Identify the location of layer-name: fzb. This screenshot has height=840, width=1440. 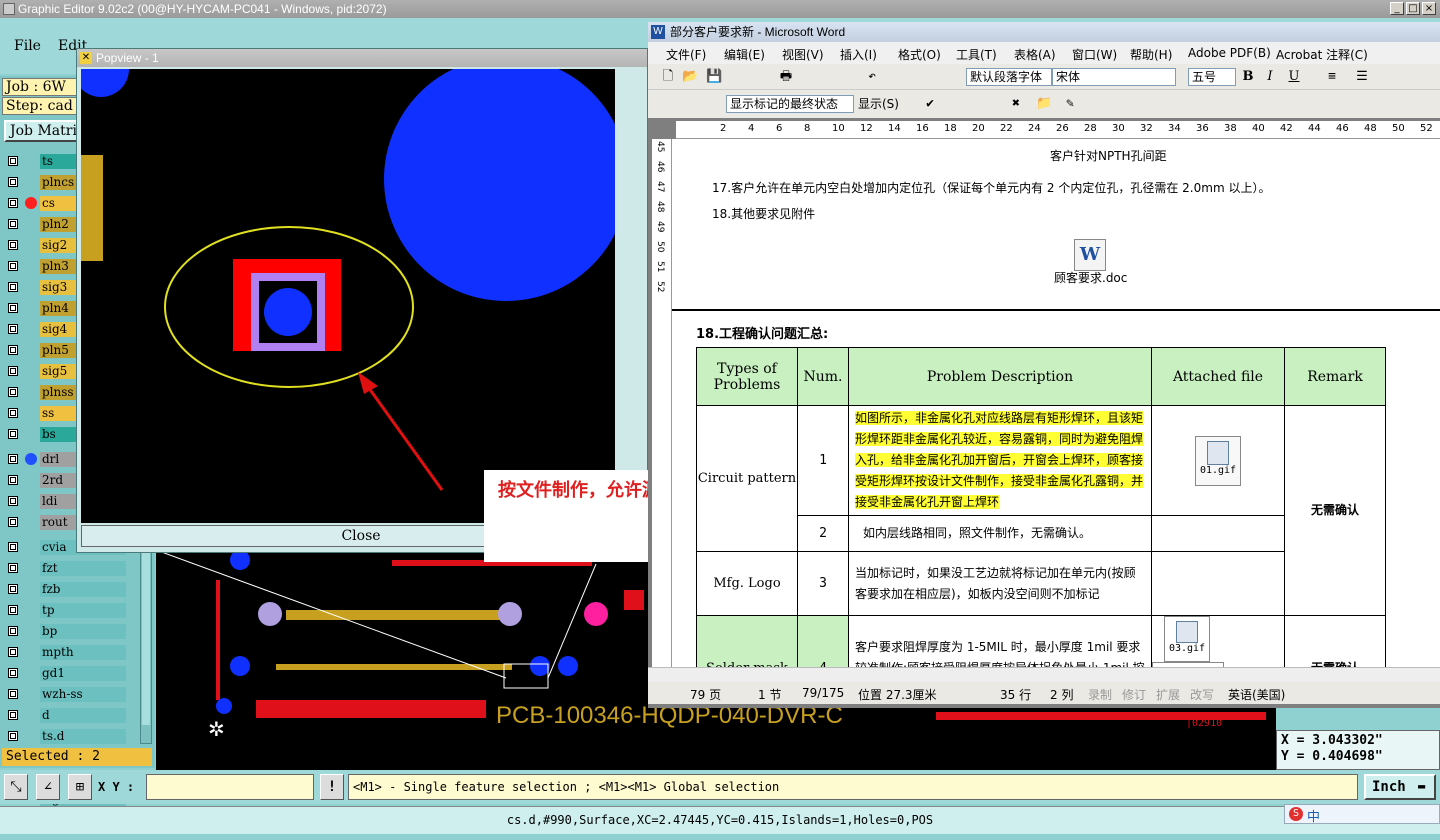
(83, 589).